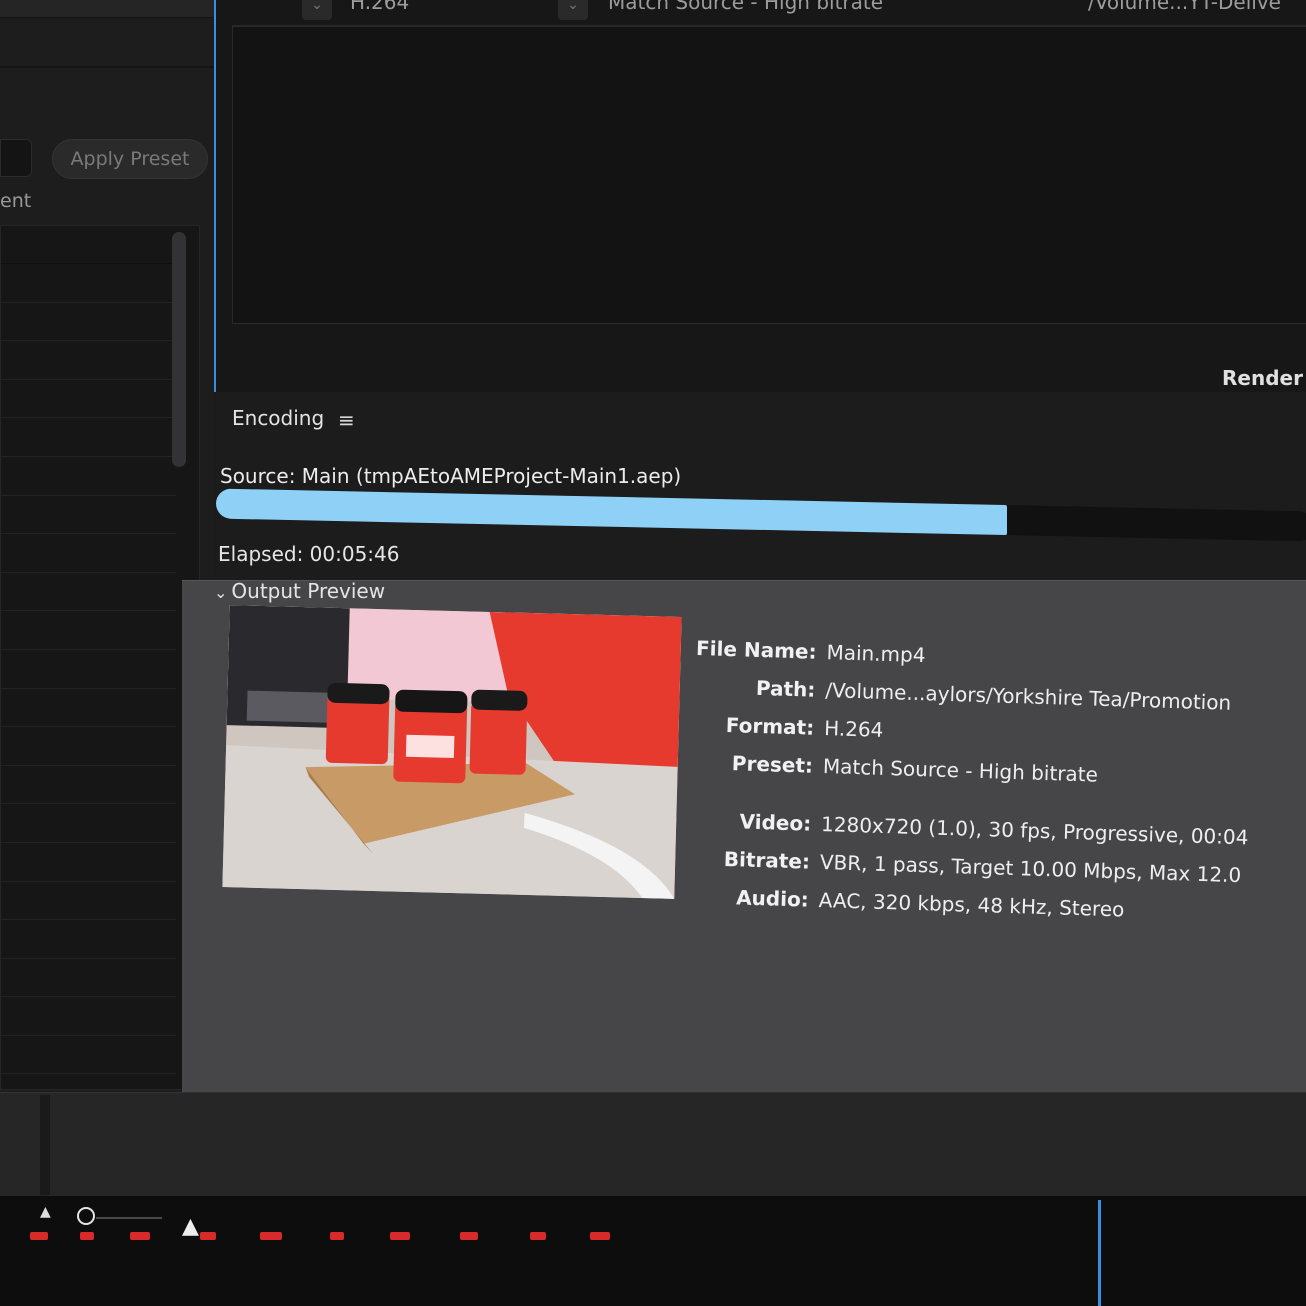 Image resolution: width=1306 pixels, height=1306 pixels. I want to click on timeline-playhead, so click(1099, 1253).